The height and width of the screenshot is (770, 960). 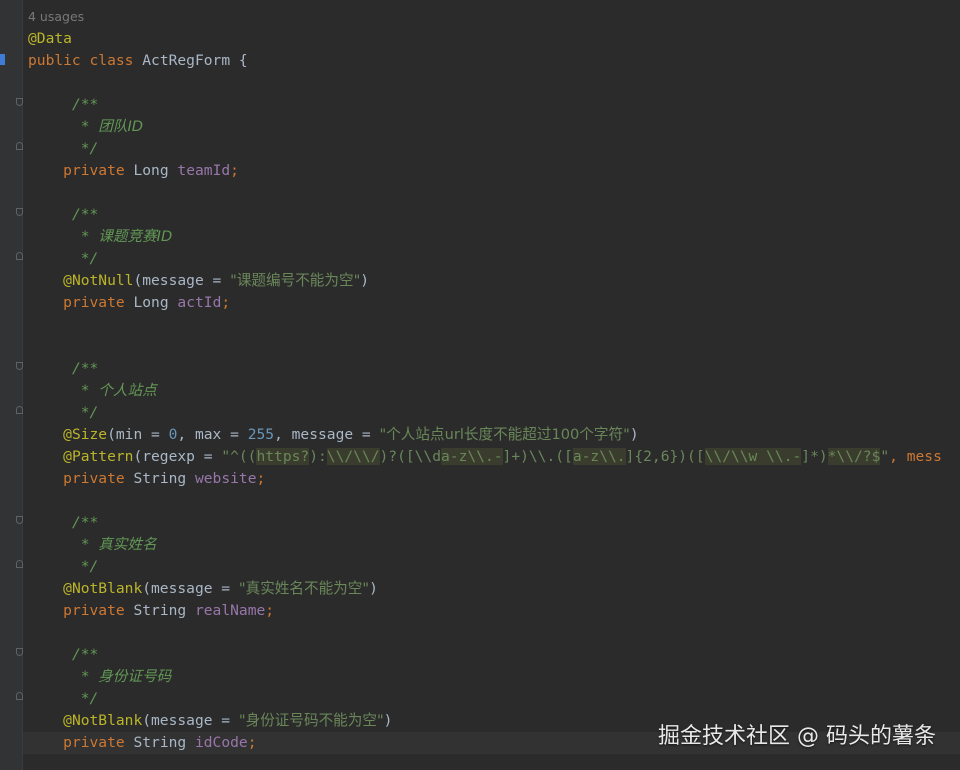 What do you see at coordinates (138, 434) in the screenshot?
I see `annotation-args: (min =` at bounding box center [138, 434].